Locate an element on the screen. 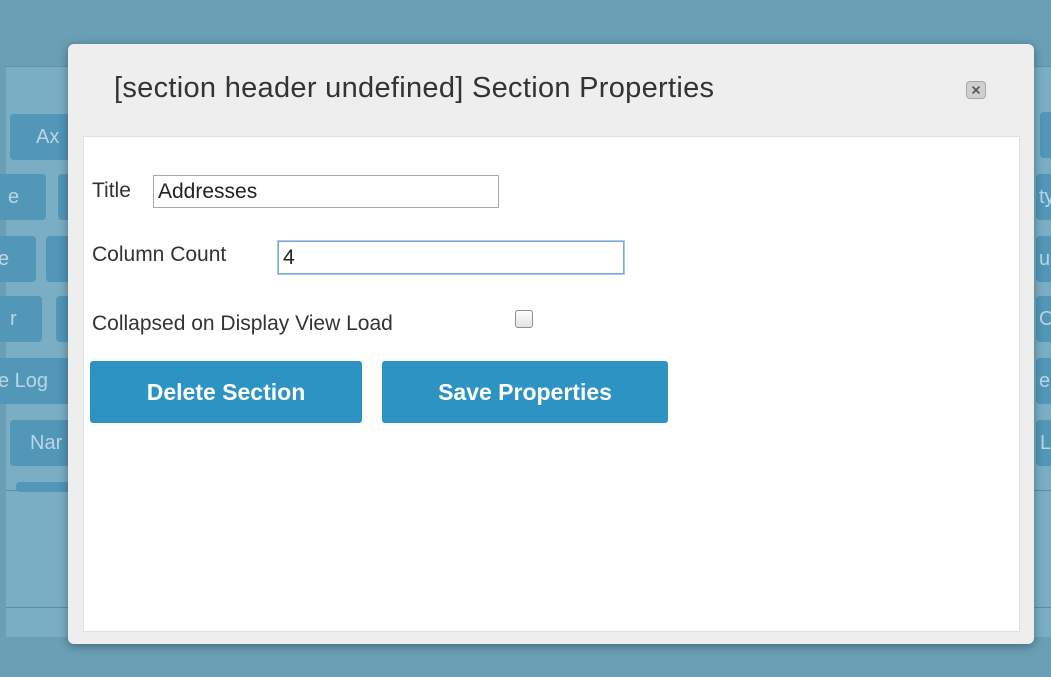 The image size is (1051, 677). save-properties-label: Save Properties is located at coordinates (525, 391).